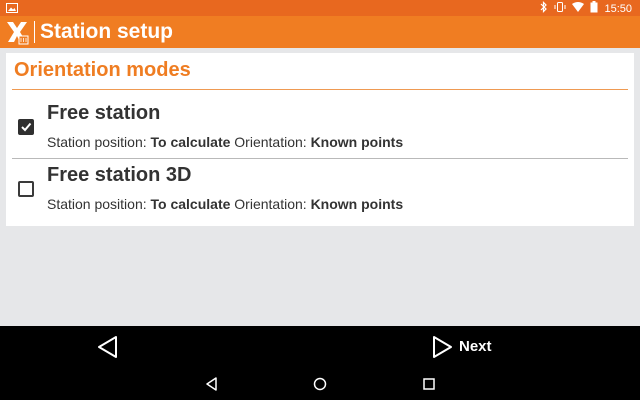 The height and width of the screenshot is (400, 640). I want to click on section-divider, so click(320, 89).